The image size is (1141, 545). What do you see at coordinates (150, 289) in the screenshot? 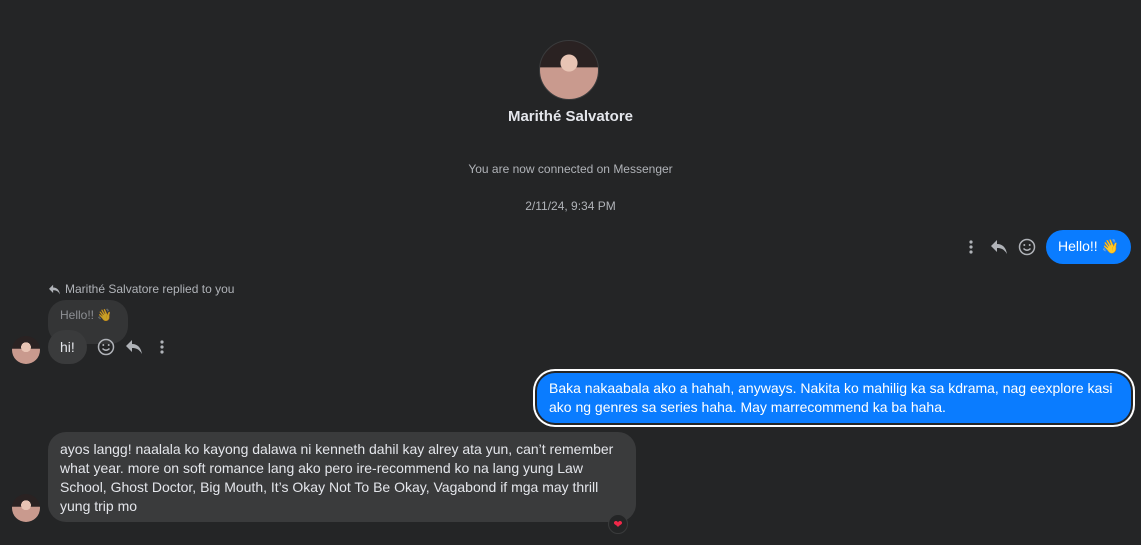
I see `reply-note-text: Marithé Salvatore replied to you` at bounding box center [150, 289].